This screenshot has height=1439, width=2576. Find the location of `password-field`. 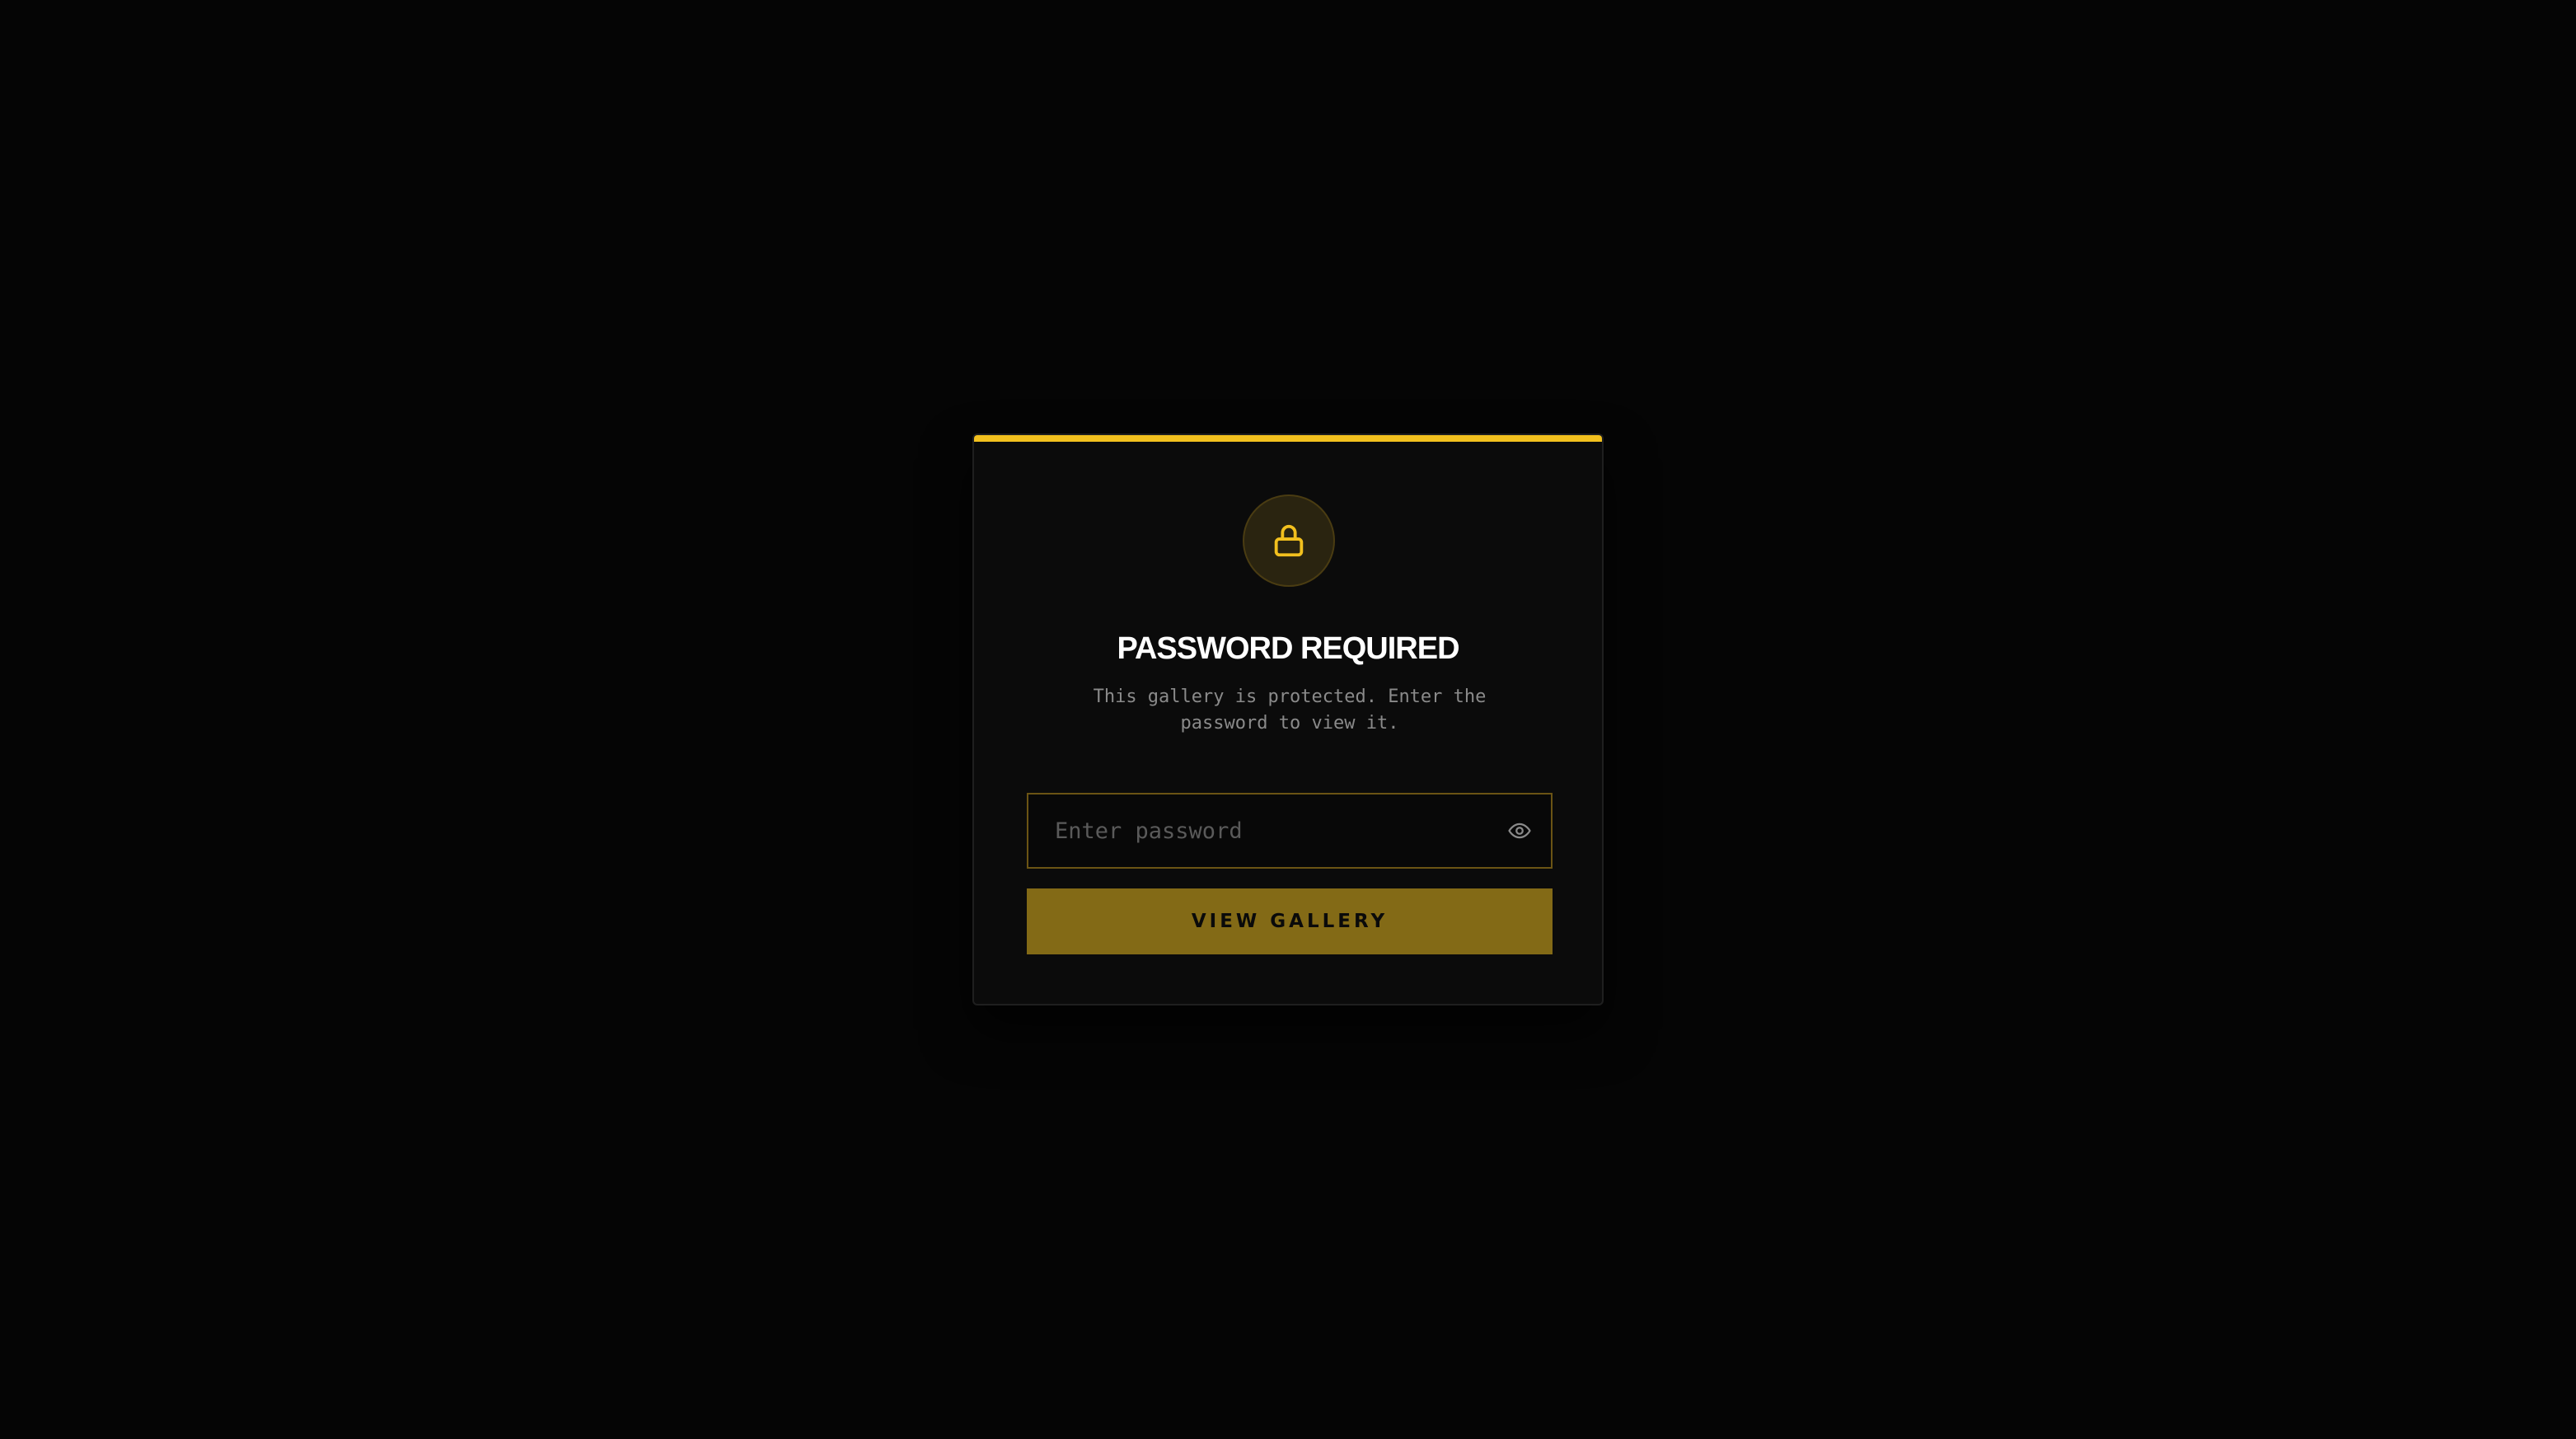

password-field is located at coordinates (1290, 831).